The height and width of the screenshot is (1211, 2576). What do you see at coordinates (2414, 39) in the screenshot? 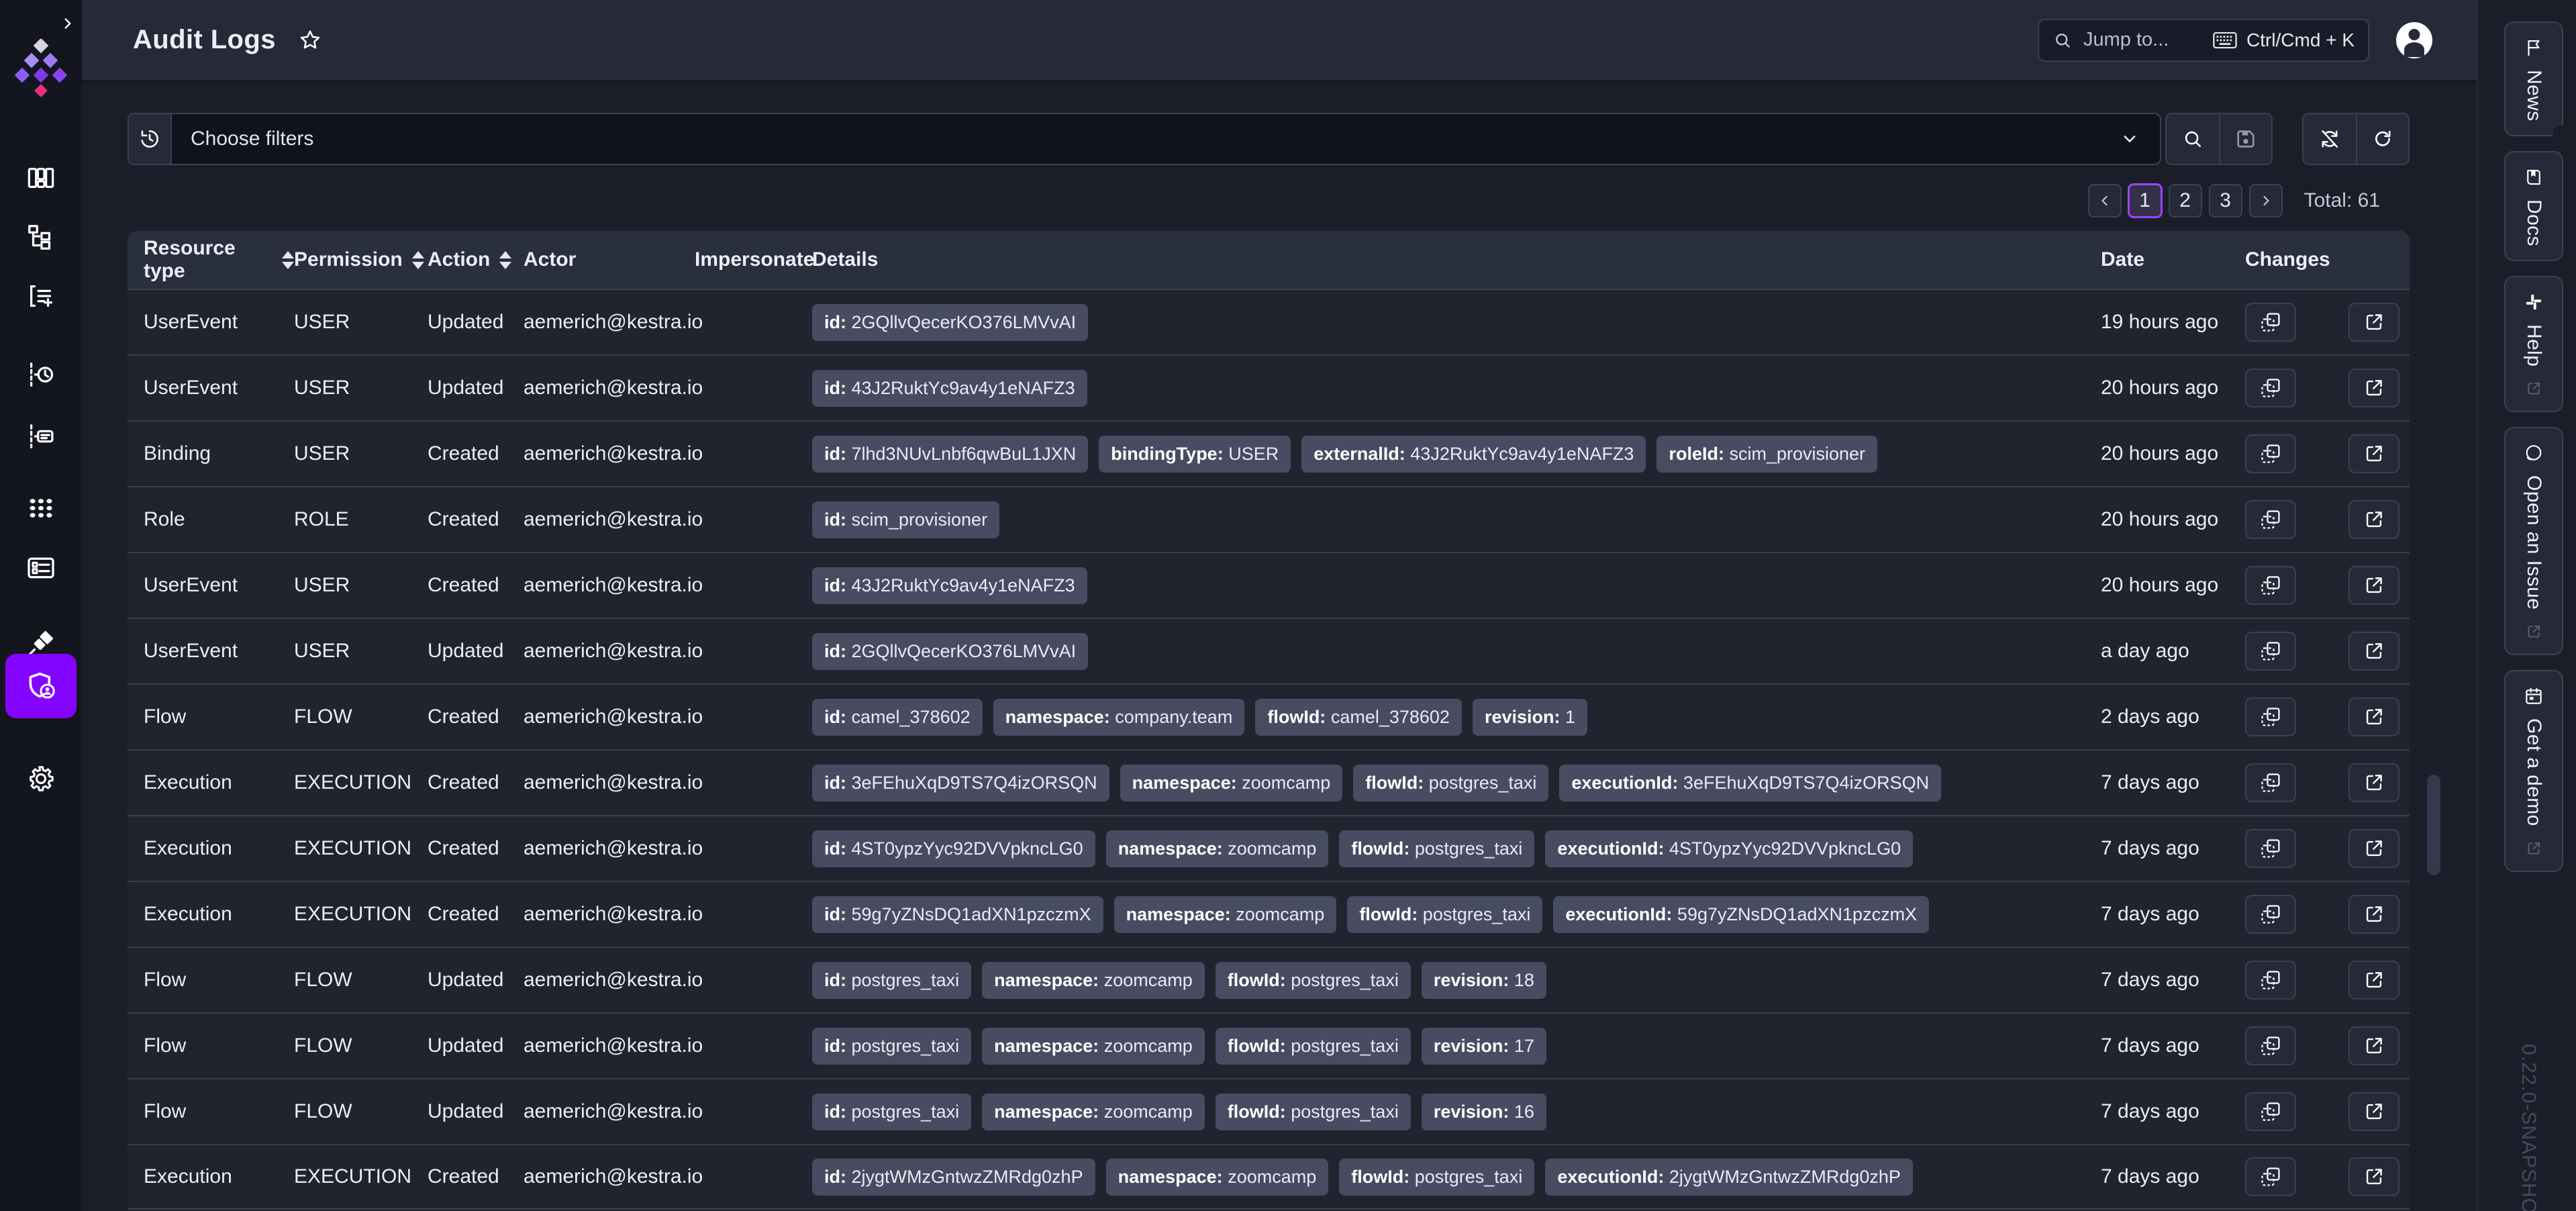
I see `user-avatar` at bounding box center [2414, 39].